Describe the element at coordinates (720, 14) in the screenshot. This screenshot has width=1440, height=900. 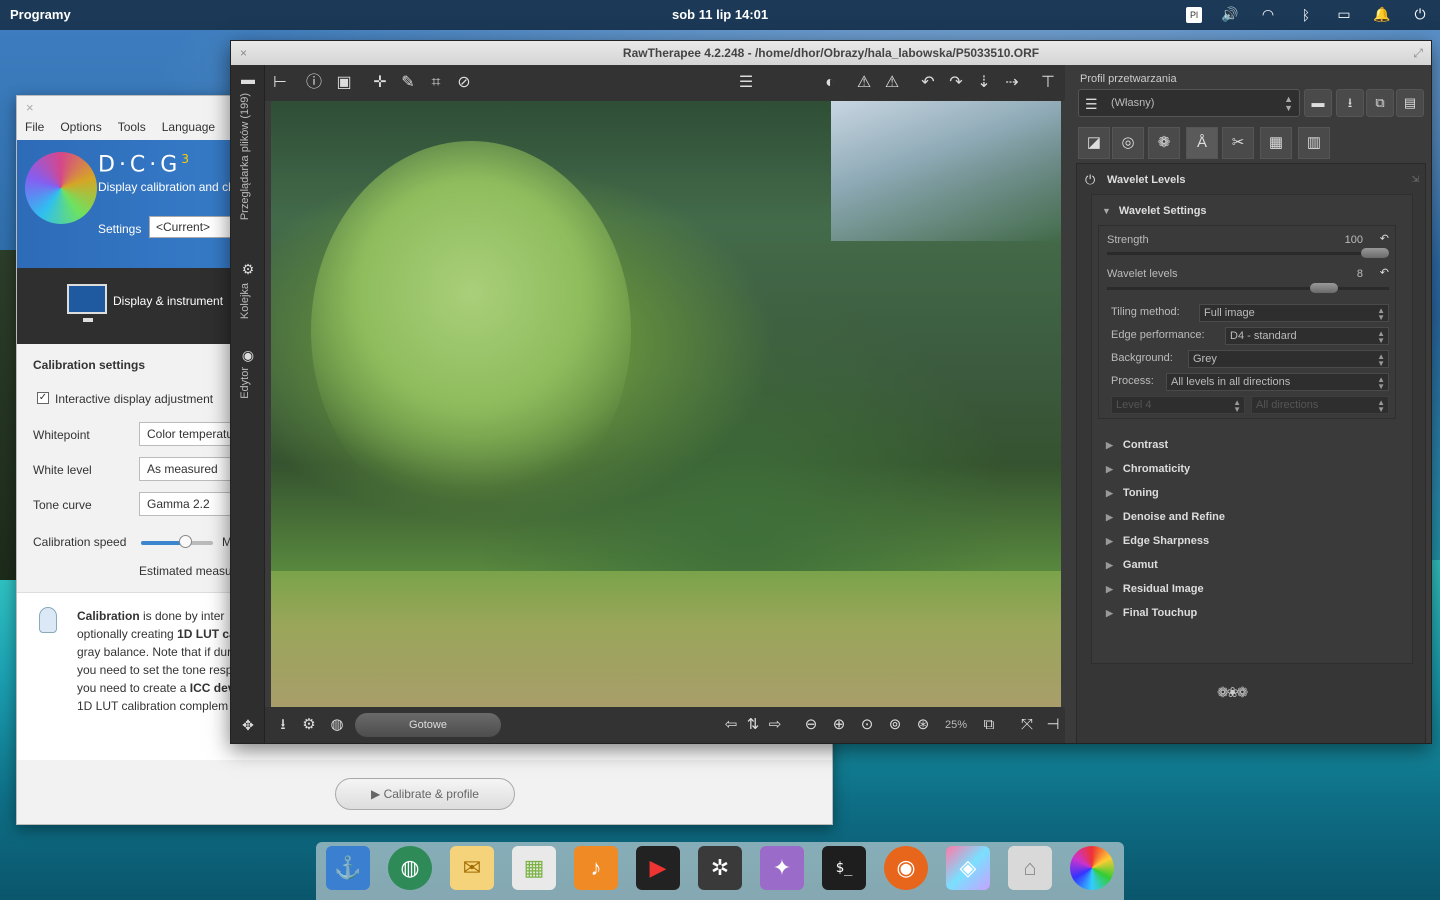
I see `clock: sob 11 lip 14:01` at that location.